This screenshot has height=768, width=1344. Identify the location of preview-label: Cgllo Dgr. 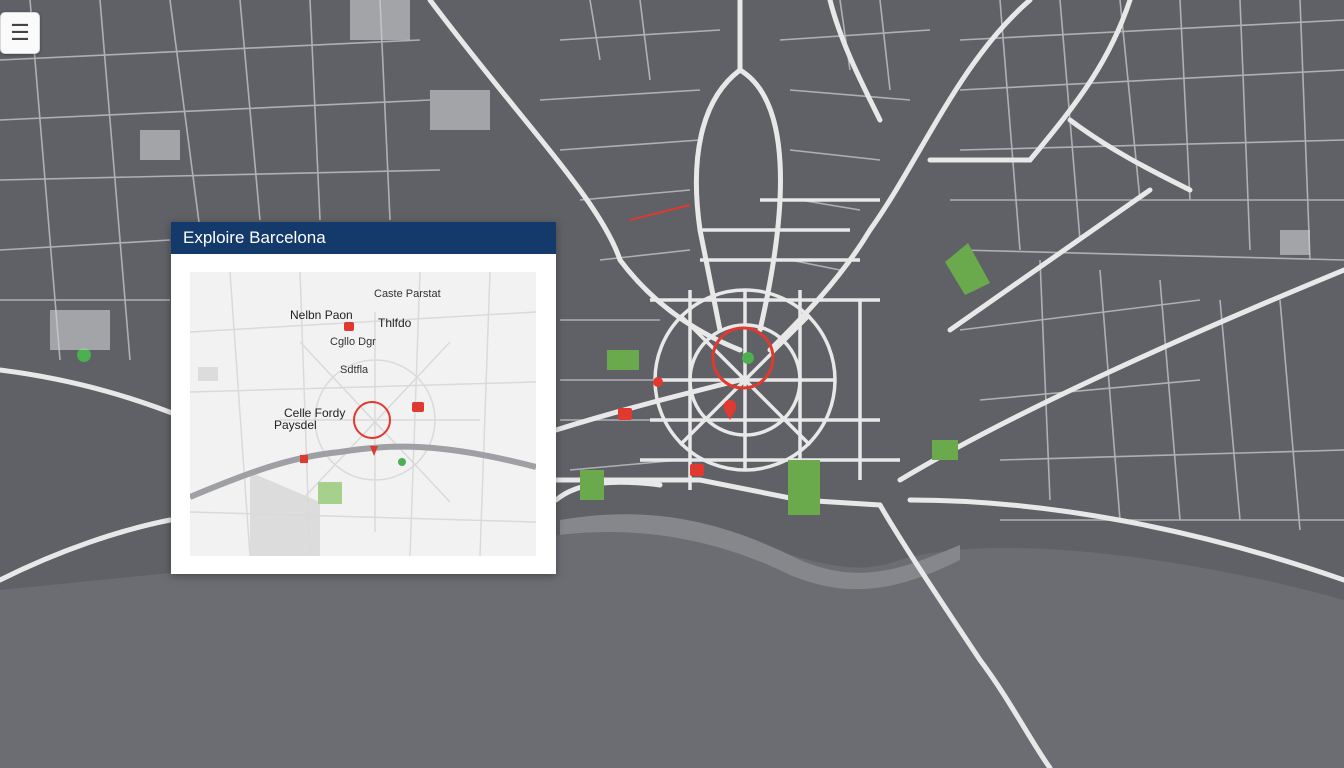
(353, 342).